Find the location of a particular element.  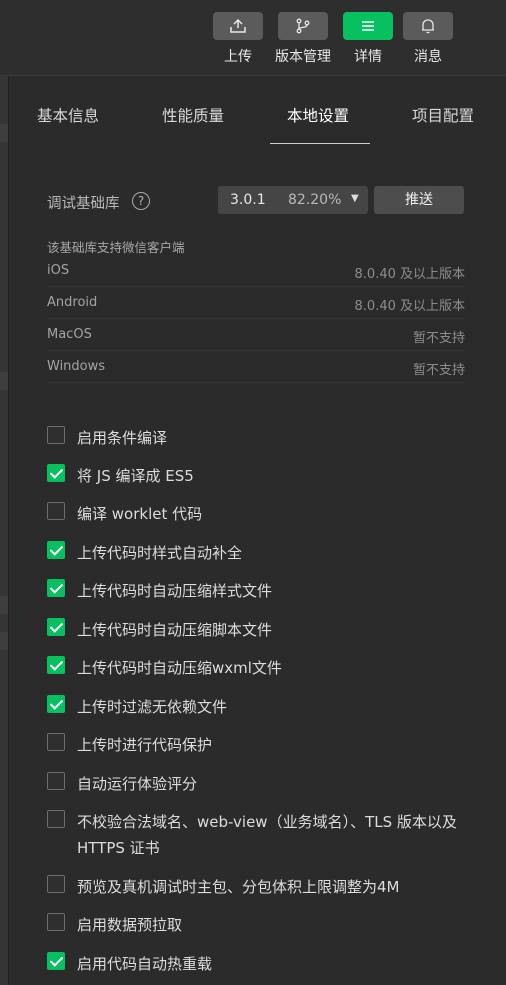

tab-performance: 性能质量 is located at coordinates (193, 115).